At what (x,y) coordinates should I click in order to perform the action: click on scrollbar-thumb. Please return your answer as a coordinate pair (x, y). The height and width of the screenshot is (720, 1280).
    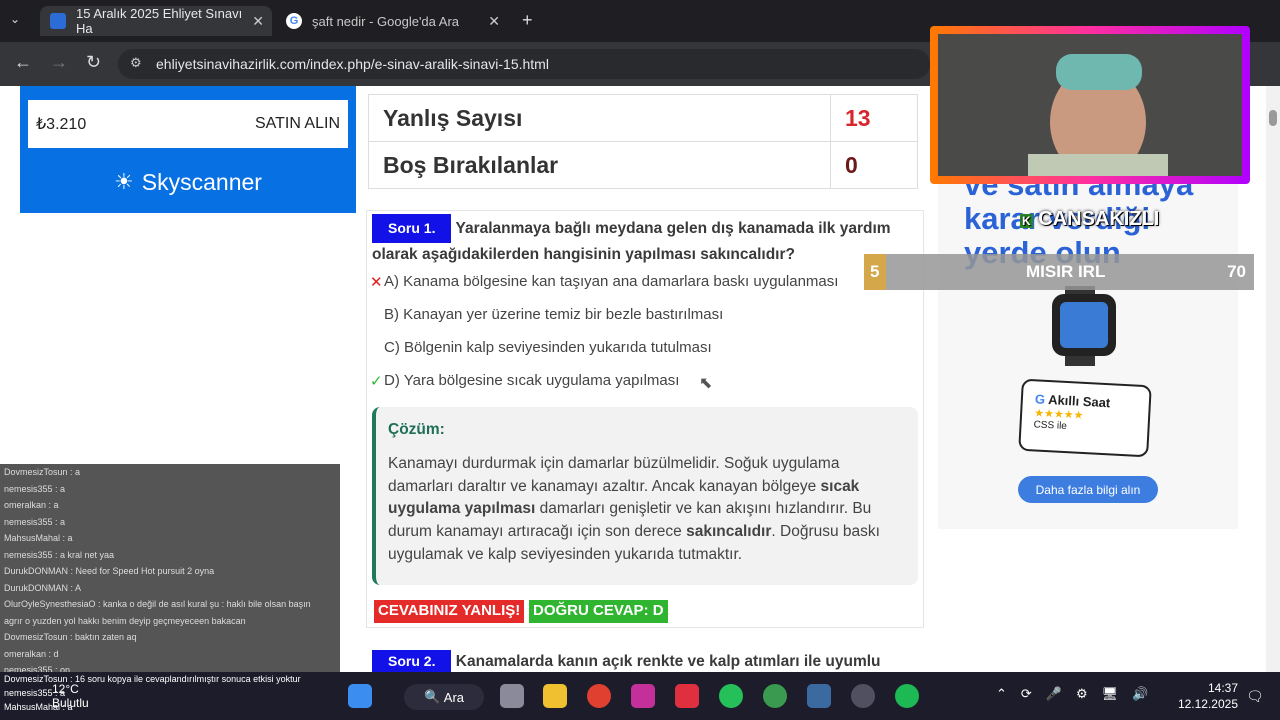
    Looking at the image, I should click on (1273, 118).